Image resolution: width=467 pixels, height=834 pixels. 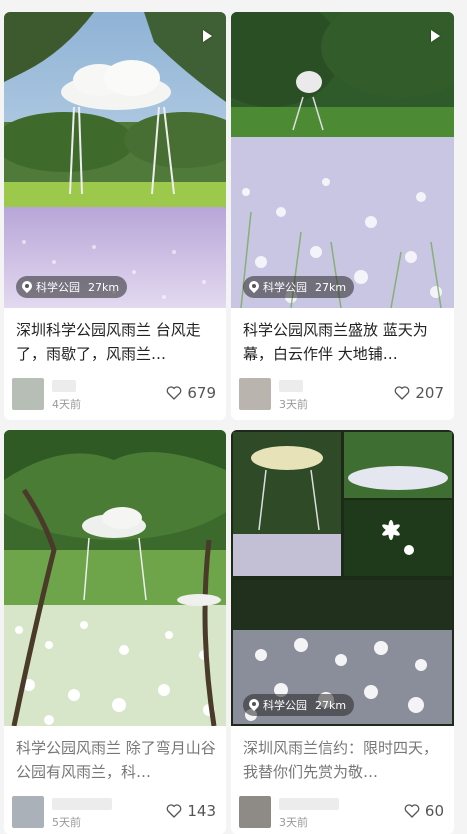 I want to click on card-meta: 5天前 143, so click(x=114, y=813).